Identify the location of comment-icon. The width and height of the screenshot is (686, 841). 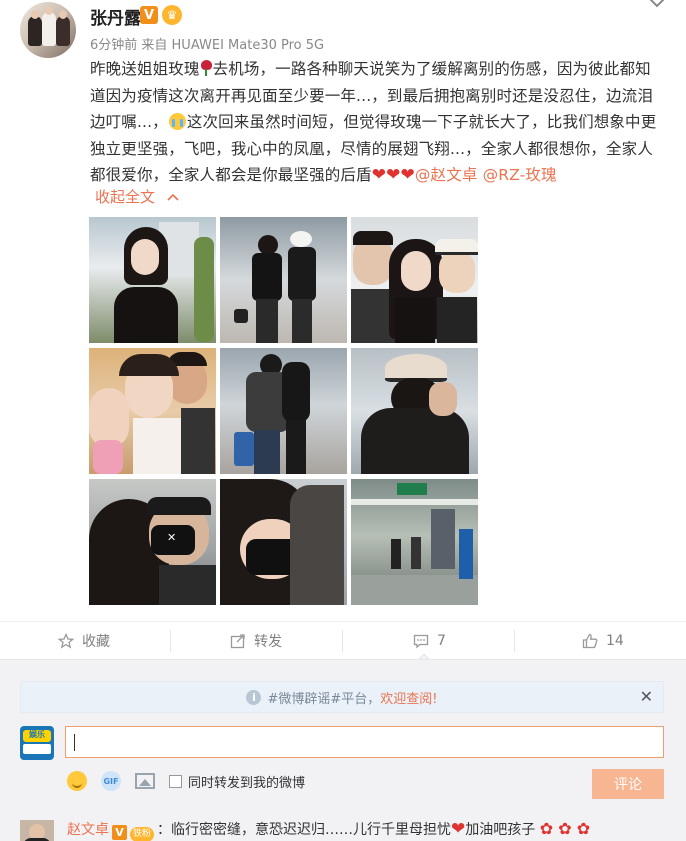
(421, 641).